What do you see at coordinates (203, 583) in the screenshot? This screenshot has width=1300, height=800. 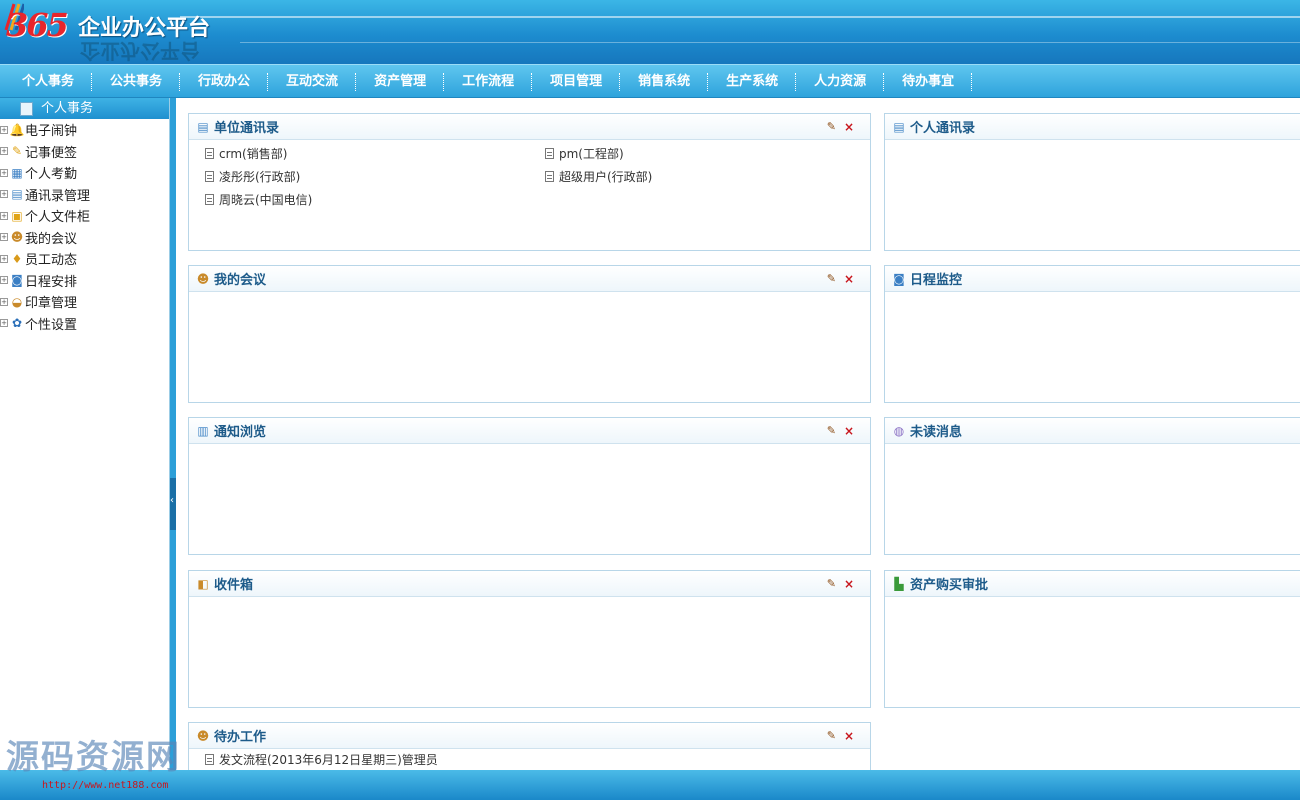 I see `inbox-icon: ◧` at bounding box center [203, 583].